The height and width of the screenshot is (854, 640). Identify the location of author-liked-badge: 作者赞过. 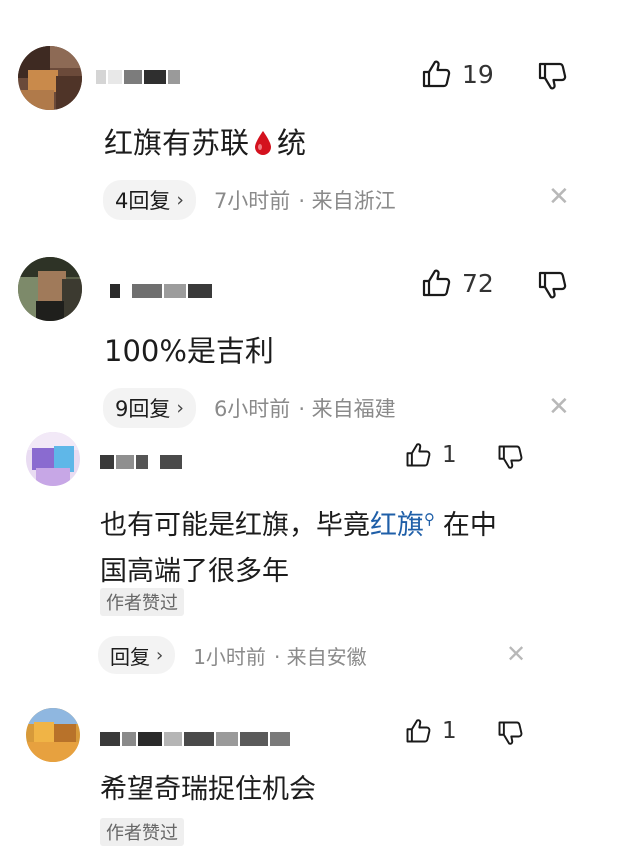
(142, 832).